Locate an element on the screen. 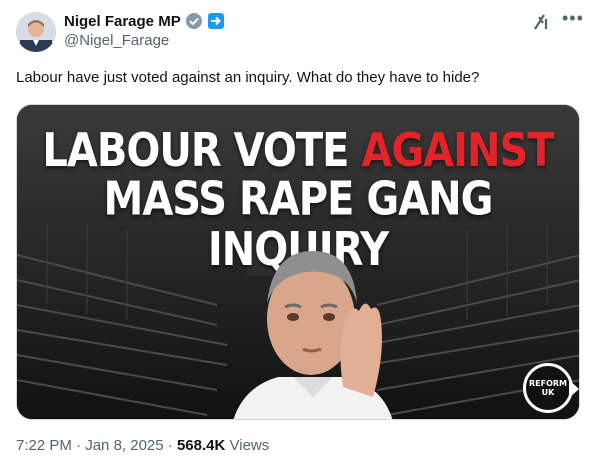 The width and height of the screenshot is (599, 466). verified-badge-icon is located at coordinates (194, 21).